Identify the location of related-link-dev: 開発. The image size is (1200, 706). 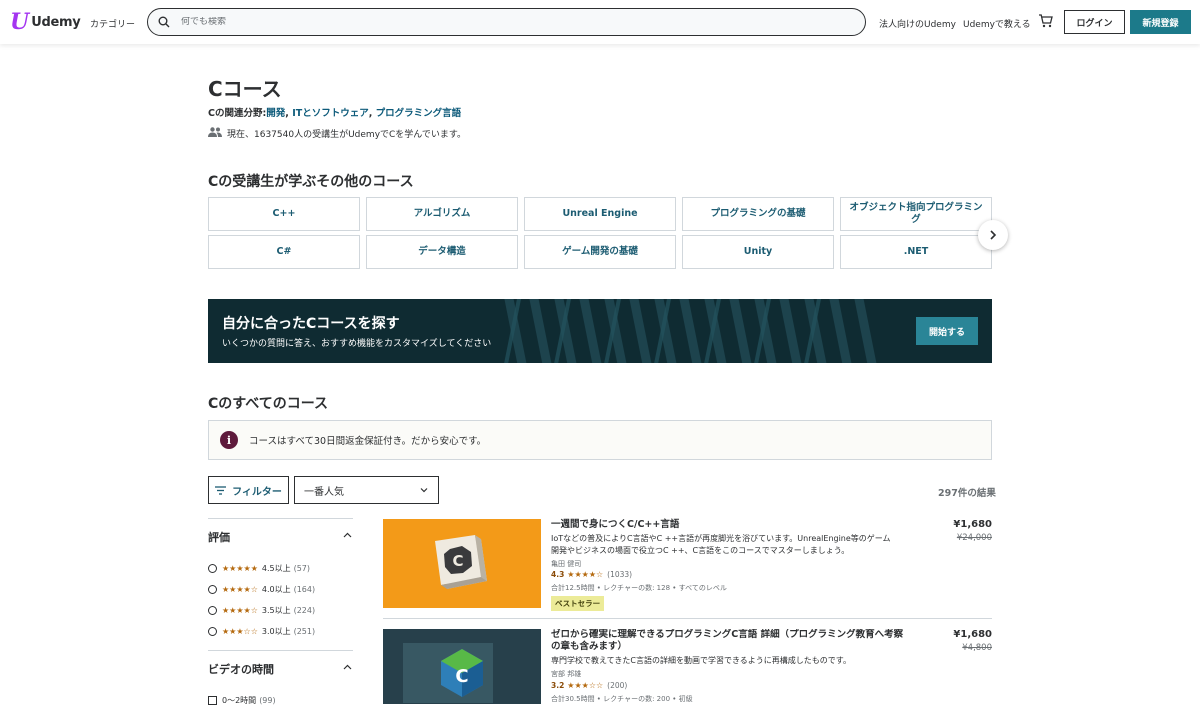
(275, 113).